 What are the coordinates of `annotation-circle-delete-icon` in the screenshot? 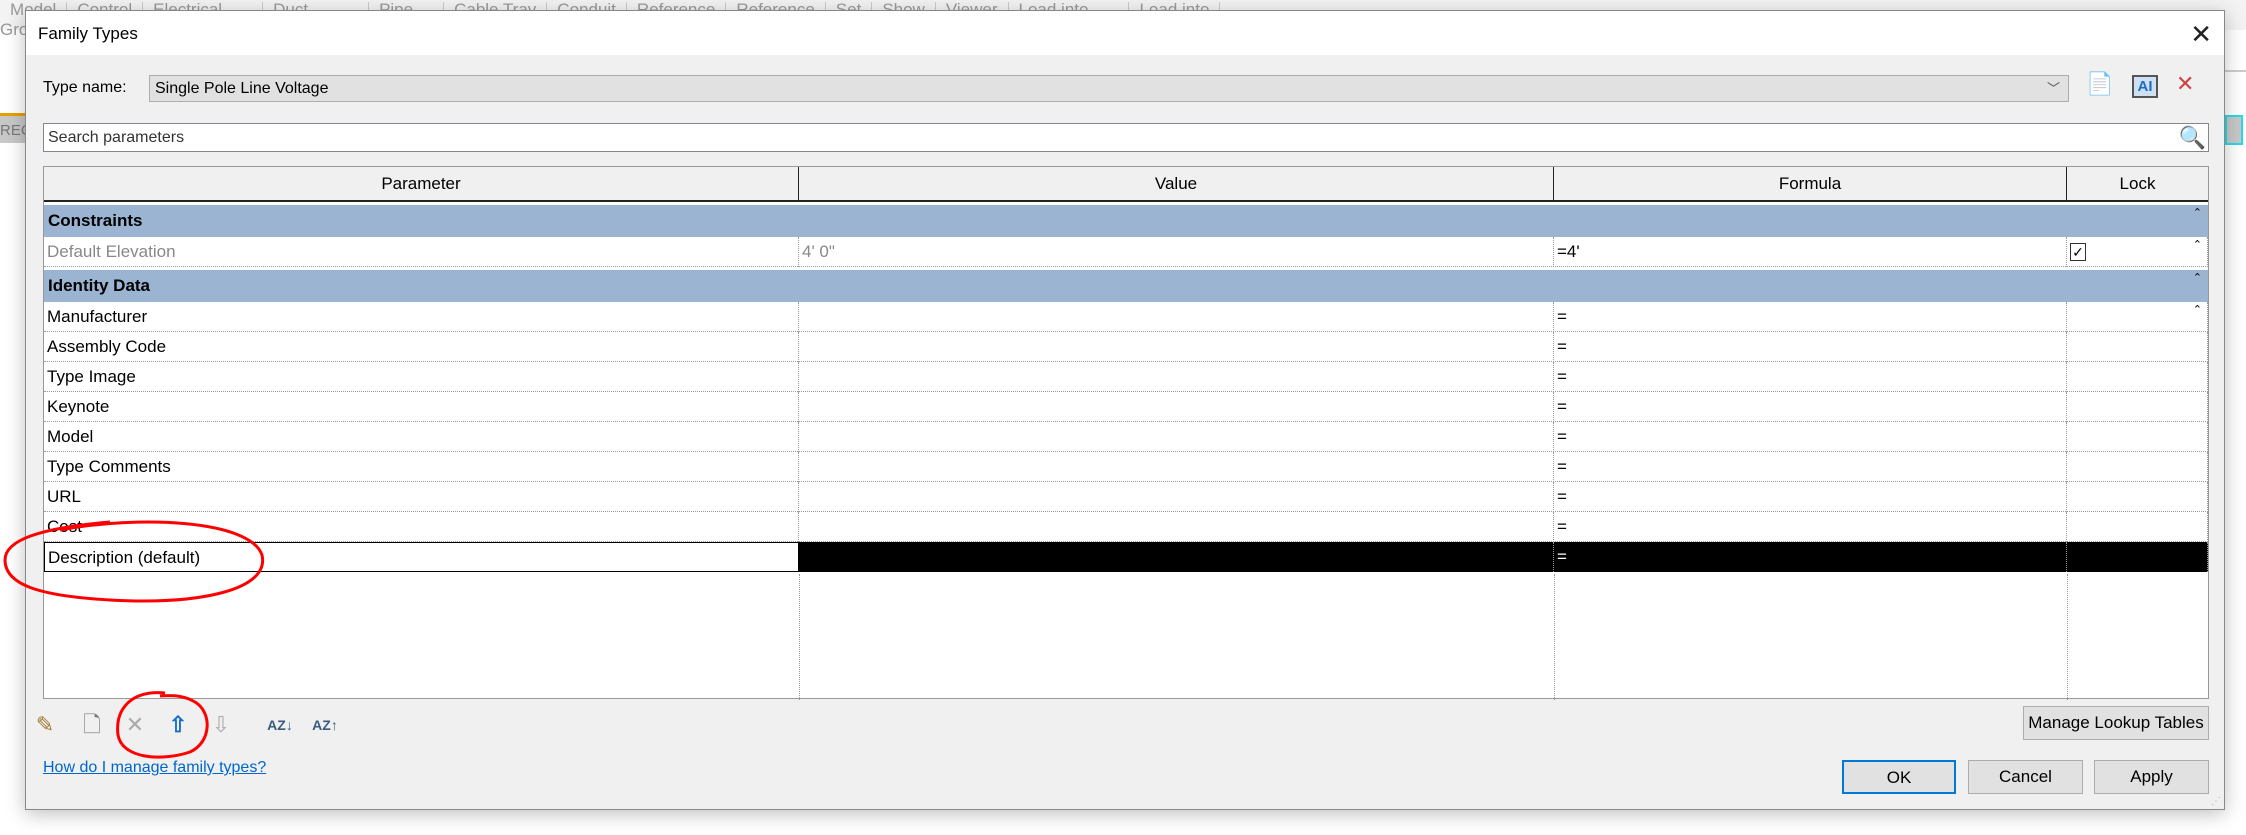 It's located at (162, 725).